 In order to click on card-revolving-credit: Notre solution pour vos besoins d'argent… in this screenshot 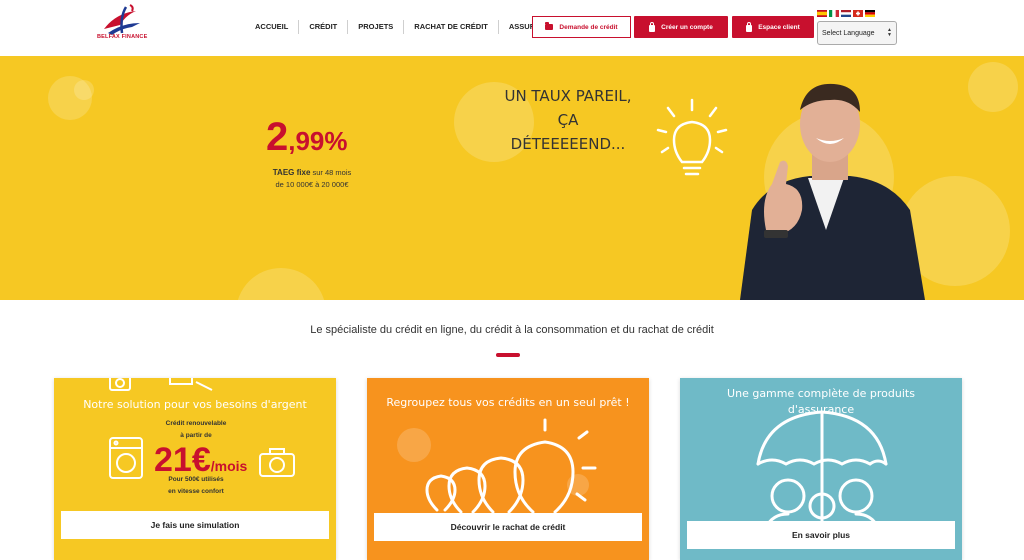, I will do `click(195, 469)`.